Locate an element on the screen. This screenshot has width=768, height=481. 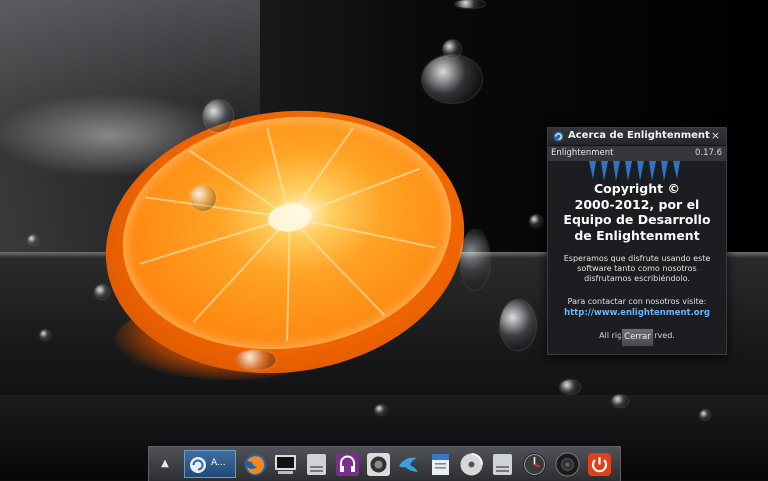
app-name: Enlightenment is located at coordinates (582, 153).